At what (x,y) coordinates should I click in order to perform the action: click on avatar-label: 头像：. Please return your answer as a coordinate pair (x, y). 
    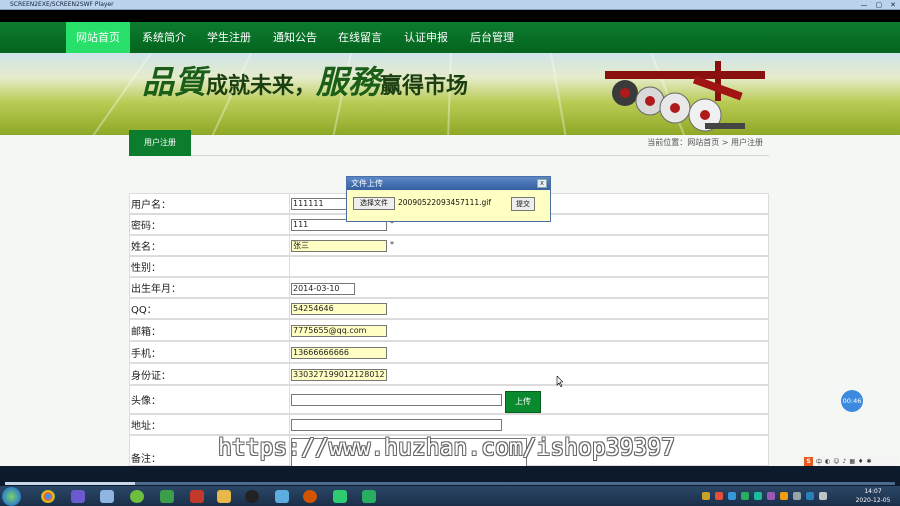
    Looking at the image, I should click on (210, 399).